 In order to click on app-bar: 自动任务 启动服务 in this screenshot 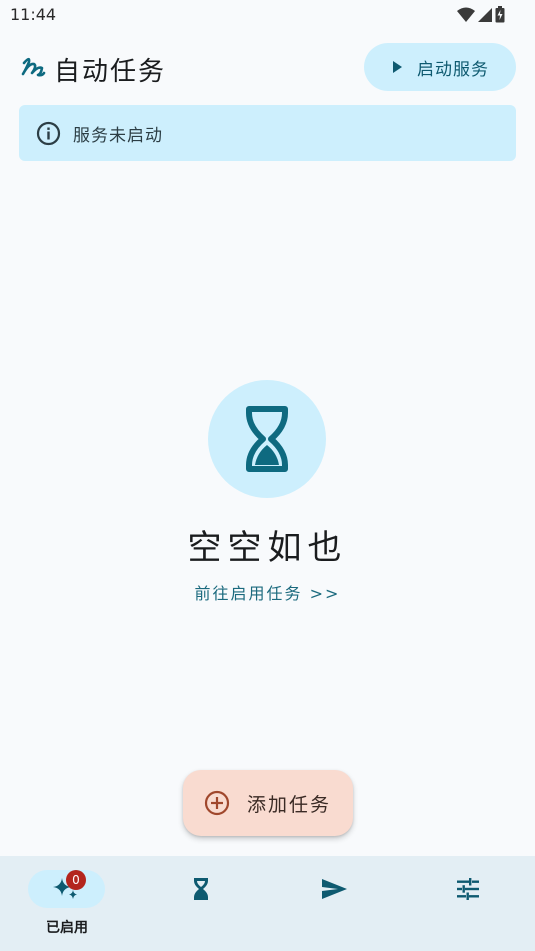, I will do `click(267, 68)`.